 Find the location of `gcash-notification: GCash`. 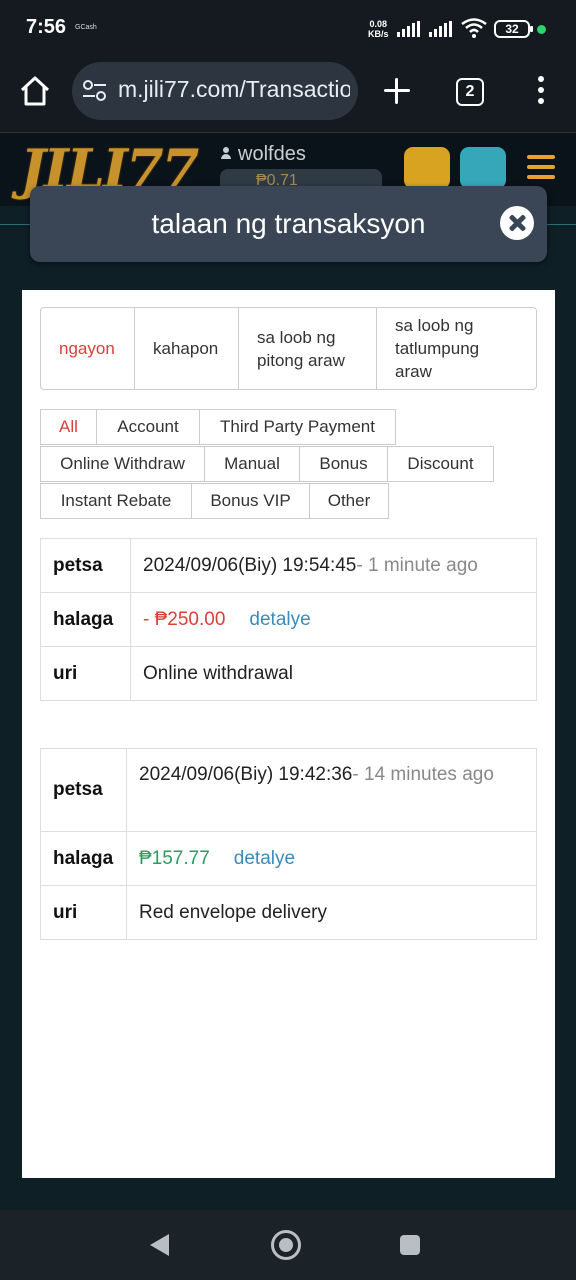

gcash-notification: GCash is located at coordinates (86, 27).